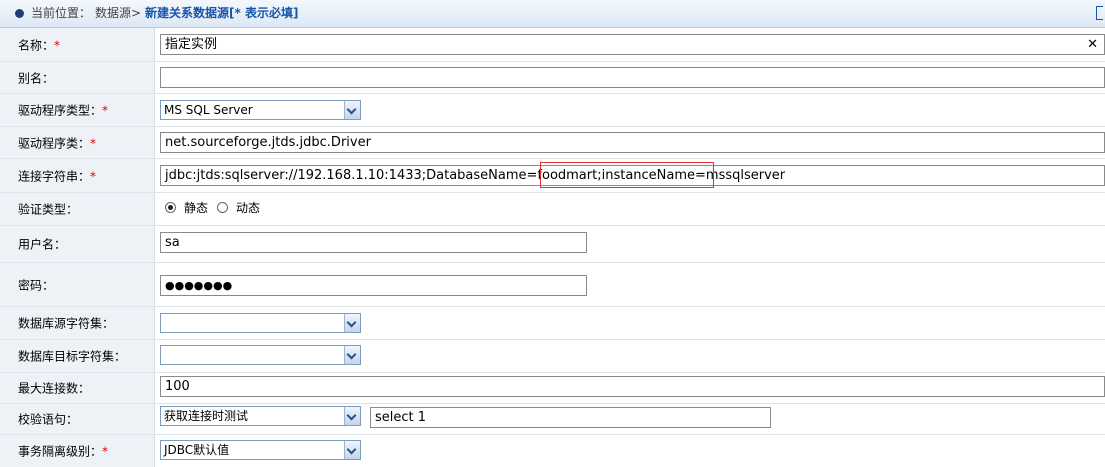  I want to click on name-input: 指定实例 ✕, so click(632, 44).